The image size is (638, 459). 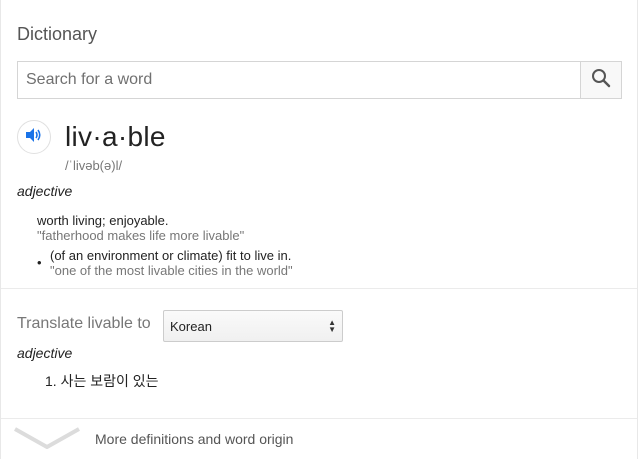 I want to click on translation-number: 1., so click(x=51, y=381).